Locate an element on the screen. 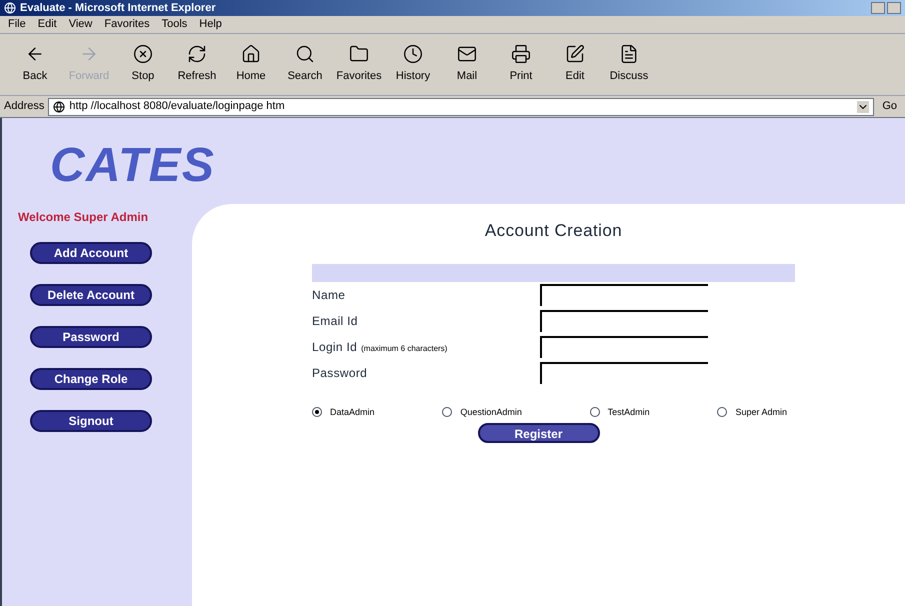  menu-item: View is located at coordinates (80, 24).